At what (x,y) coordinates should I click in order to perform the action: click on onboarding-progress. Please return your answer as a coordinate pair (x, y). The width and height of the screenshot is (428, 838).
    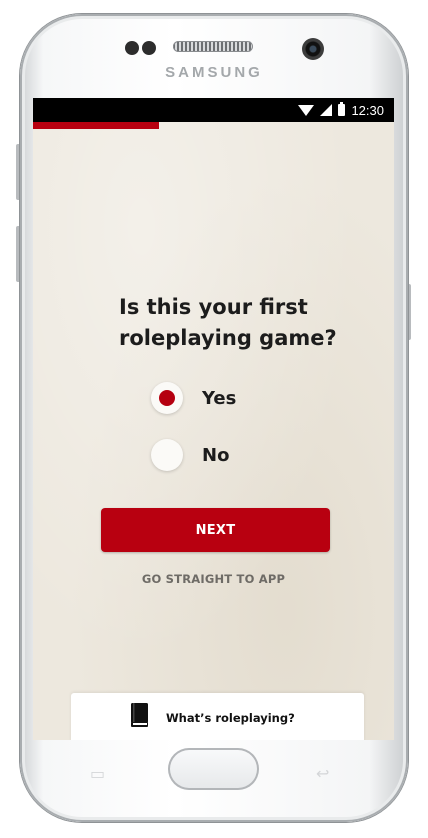
    Looking at the image, I should click on (213, 125).